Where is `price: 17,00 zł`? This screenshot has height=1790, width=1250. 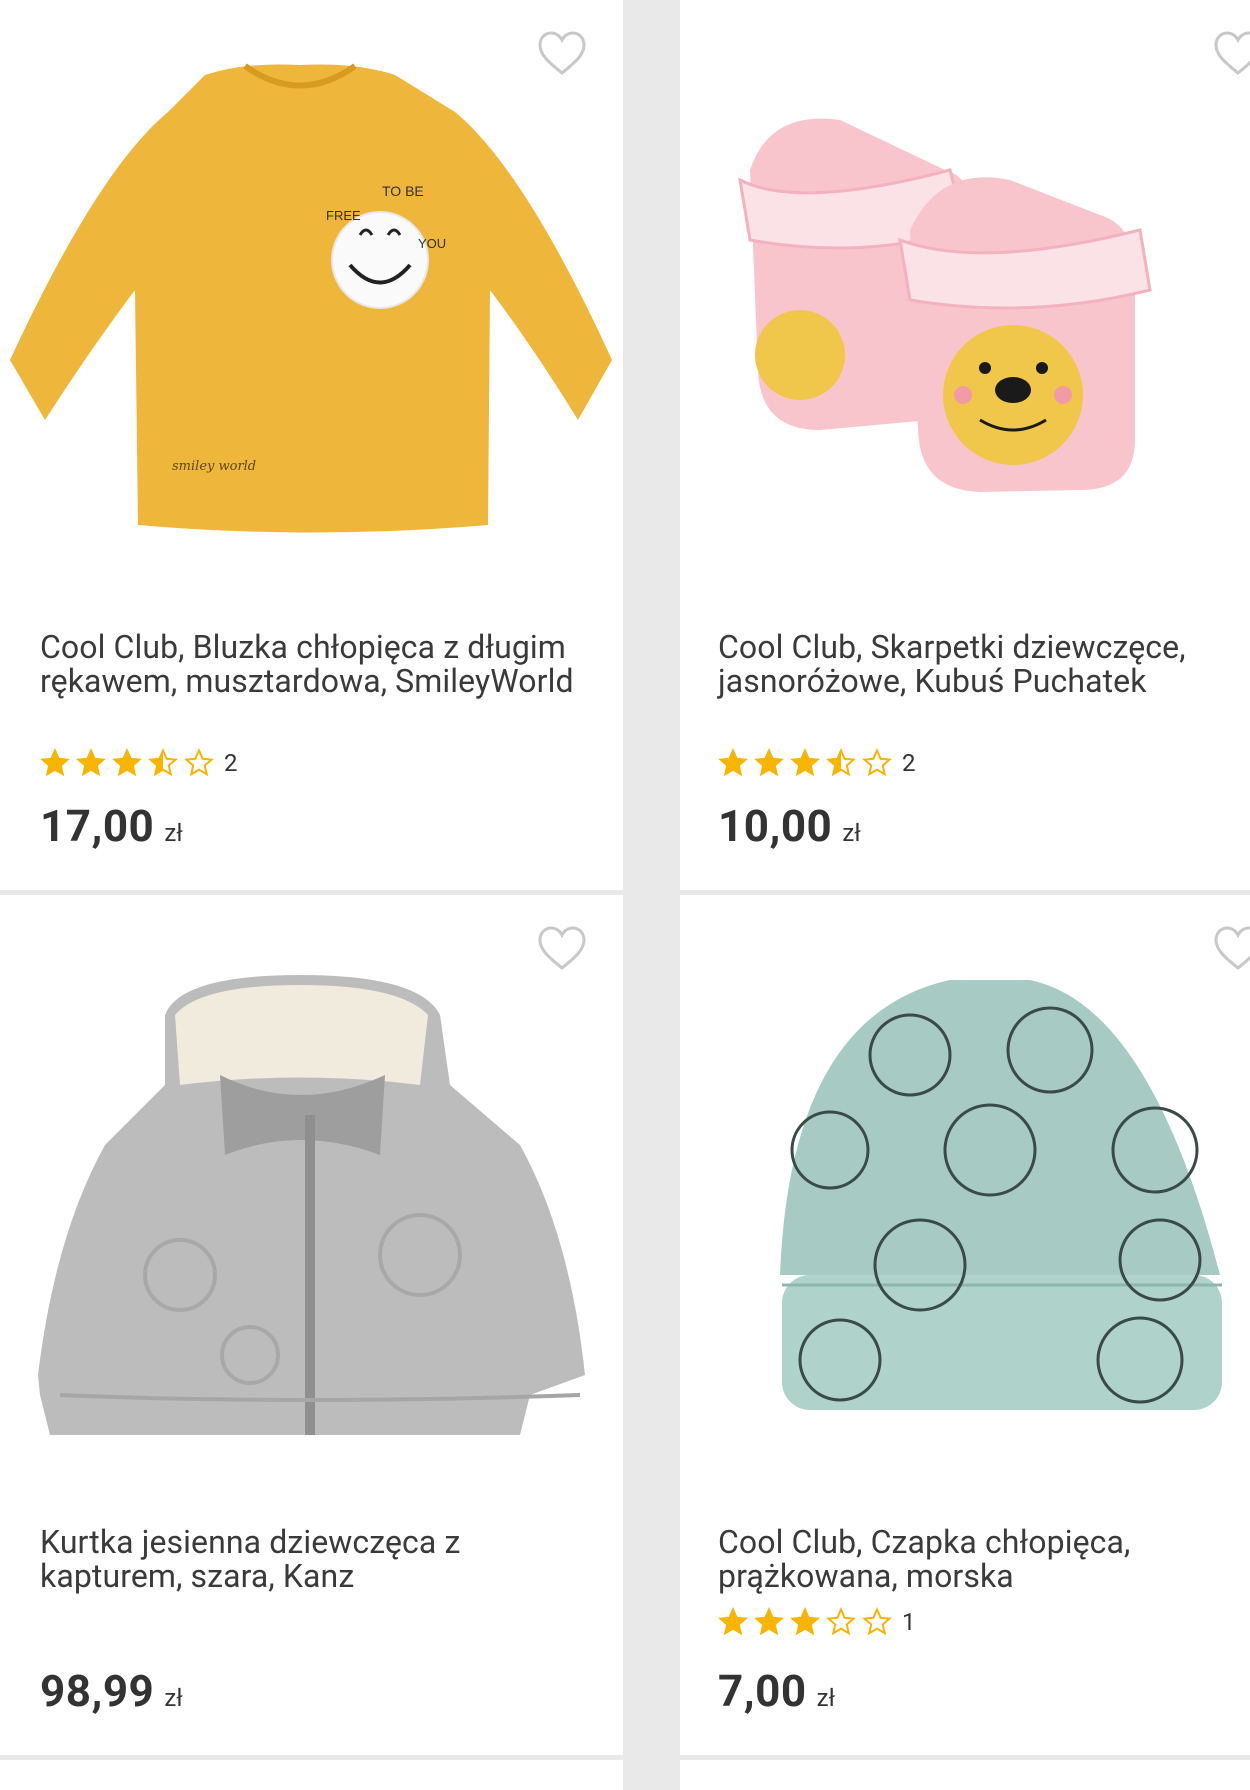 price: 17,00 zł is located at coordinates (111, 826).